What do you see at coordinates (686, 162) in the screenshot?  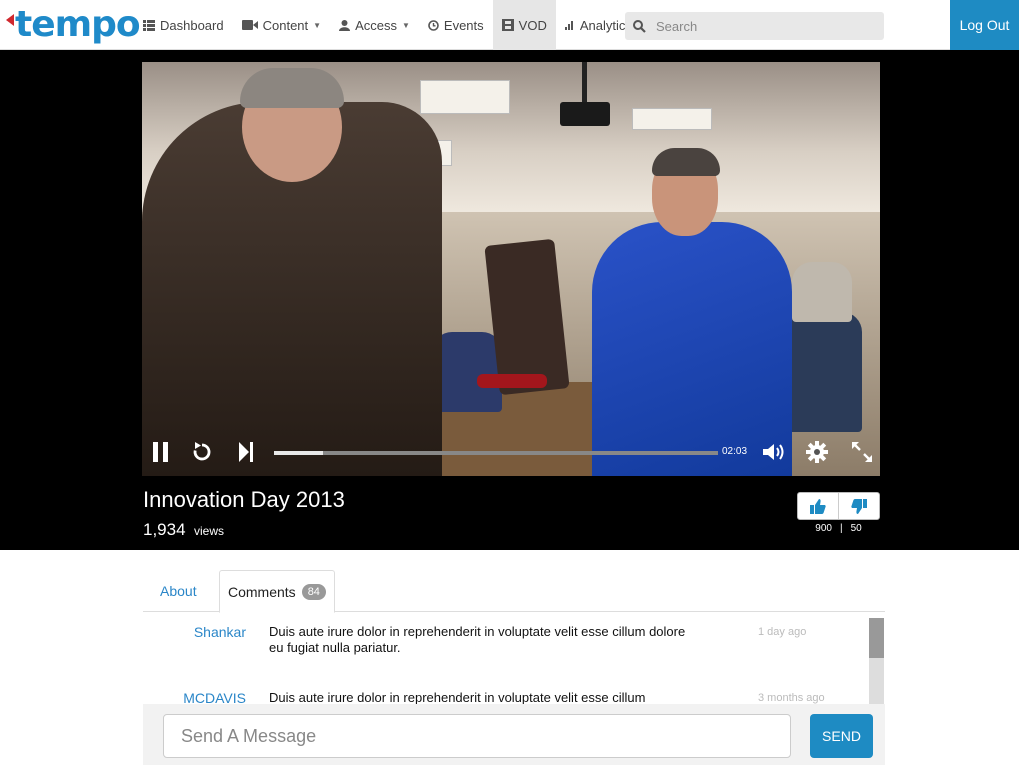 I see `presenter-right-hair` at bounding box center [686, 162].